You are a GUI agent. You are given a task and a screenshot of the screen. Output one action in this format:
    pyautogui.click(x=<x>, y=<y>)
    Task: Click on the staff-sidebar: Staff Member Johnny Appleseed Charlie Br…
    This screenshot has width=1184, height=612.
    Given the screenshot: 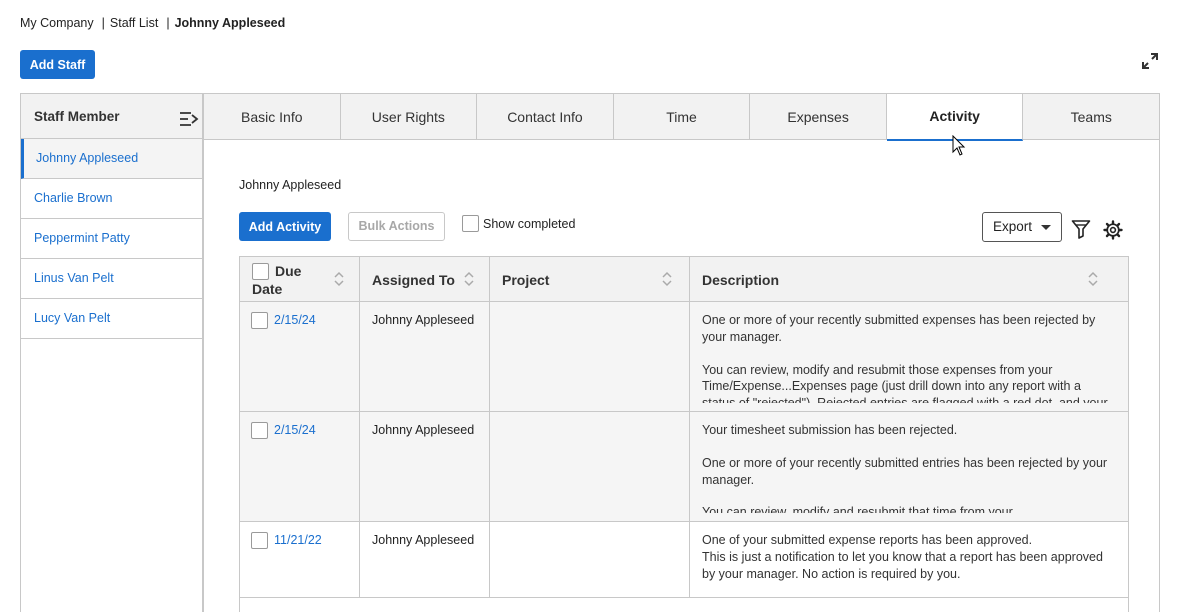 What is the action you would take?
    pyautogui.click(x=112, y=353)
    